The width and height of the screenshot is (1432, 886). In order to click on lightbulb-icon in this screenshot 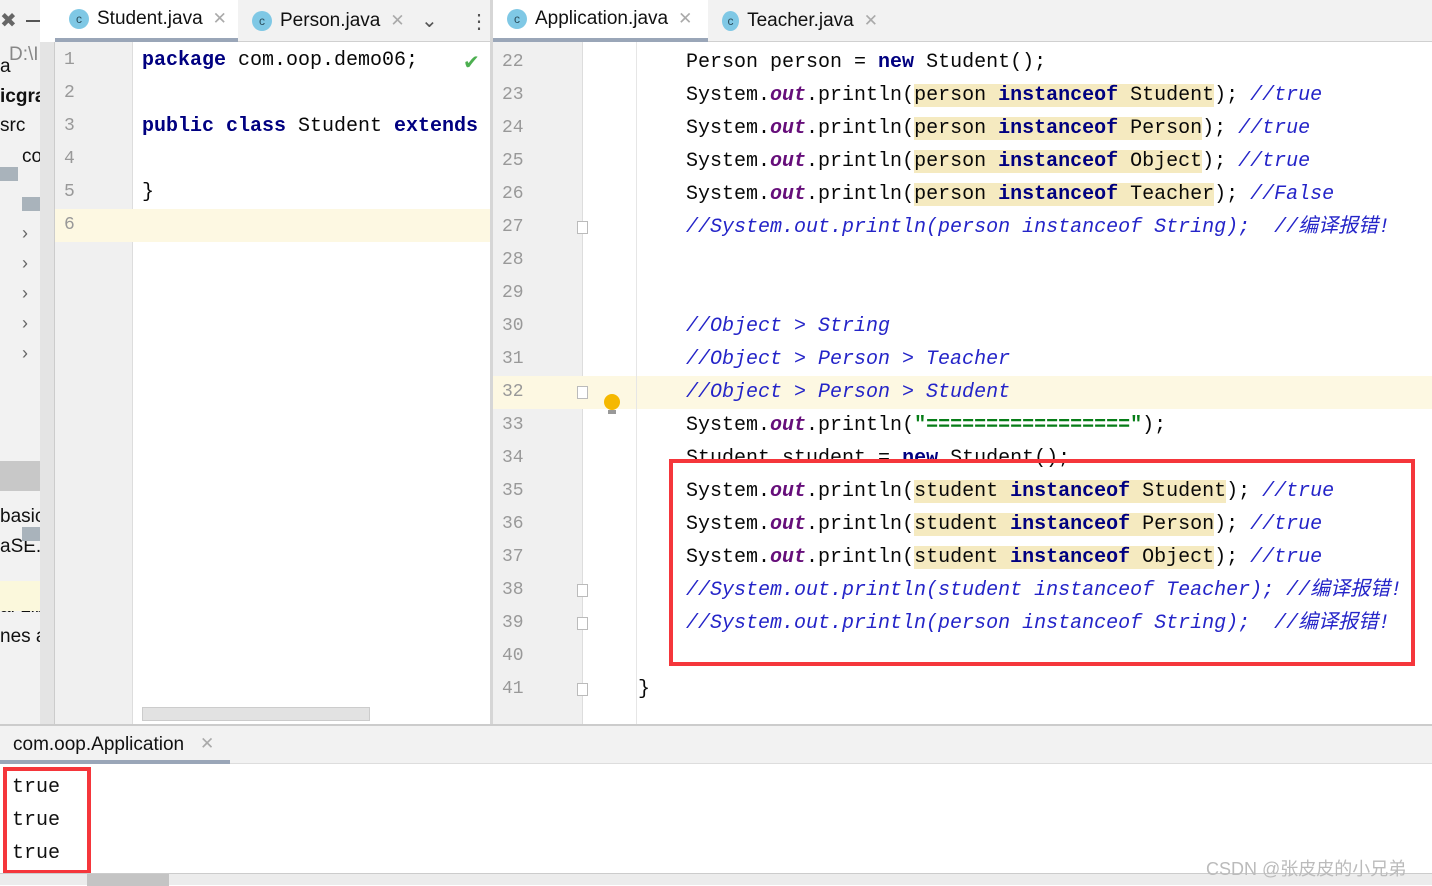, I will do `click(612, 402)`.